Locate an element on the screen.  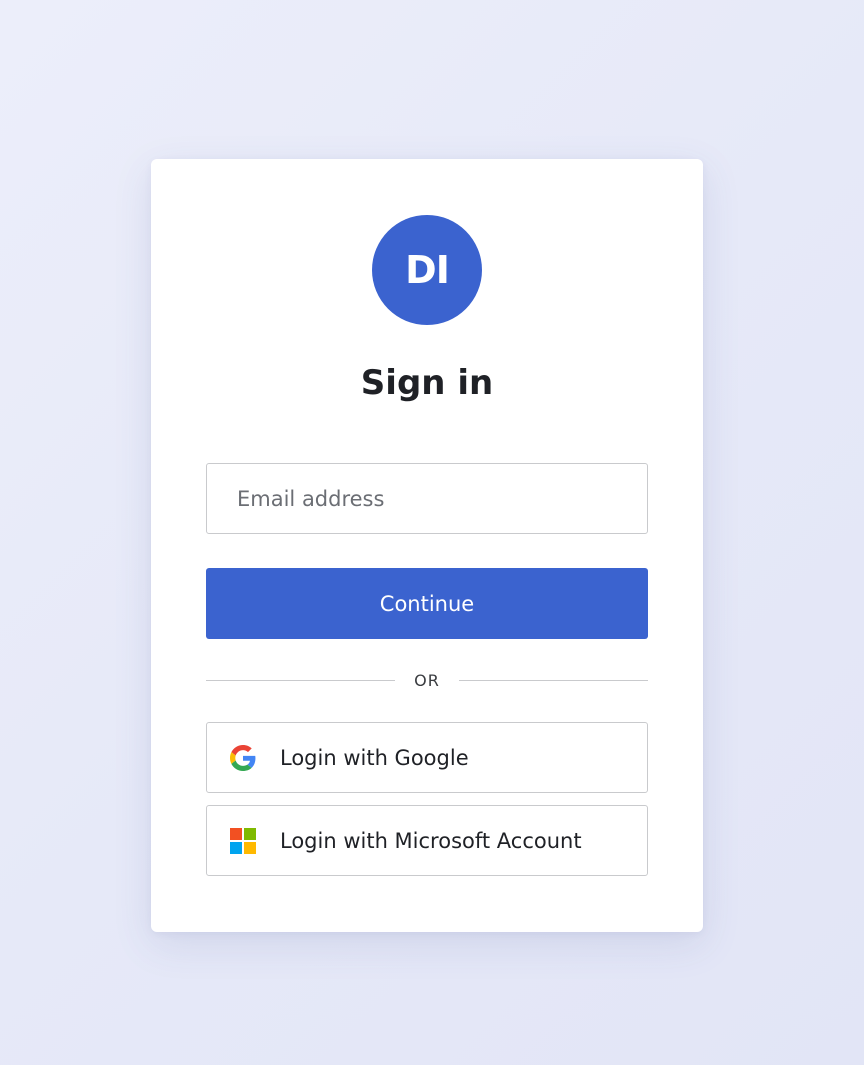
login-with-microsoft-button: Login with Microsoft Account is located at coordinates (427, 840).